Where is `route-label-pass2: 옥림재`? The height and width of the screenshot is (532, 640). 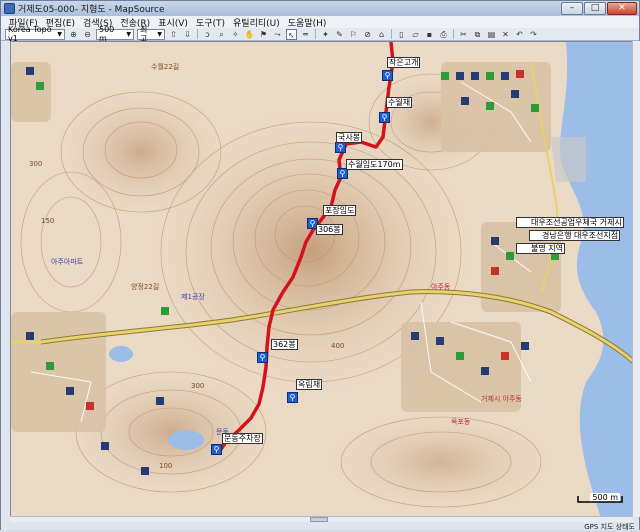 route-label-pass2: 옥림재 is located at coordinates (309, 384).